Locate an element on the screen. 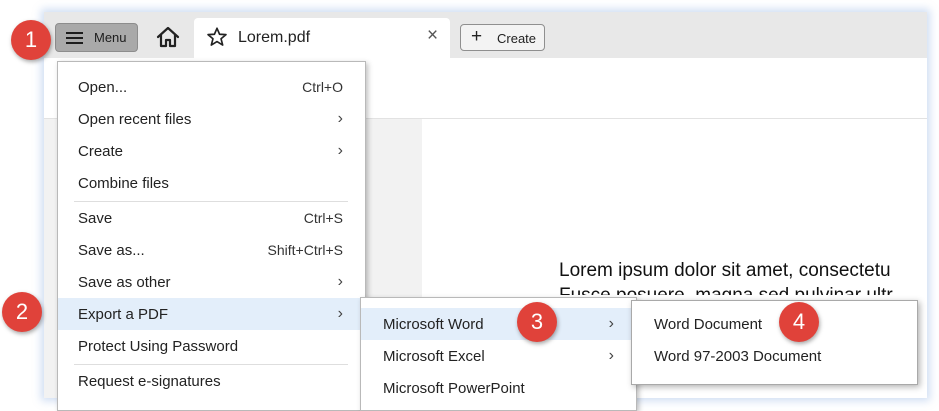  star-icon is located at coordinates (217, 37).